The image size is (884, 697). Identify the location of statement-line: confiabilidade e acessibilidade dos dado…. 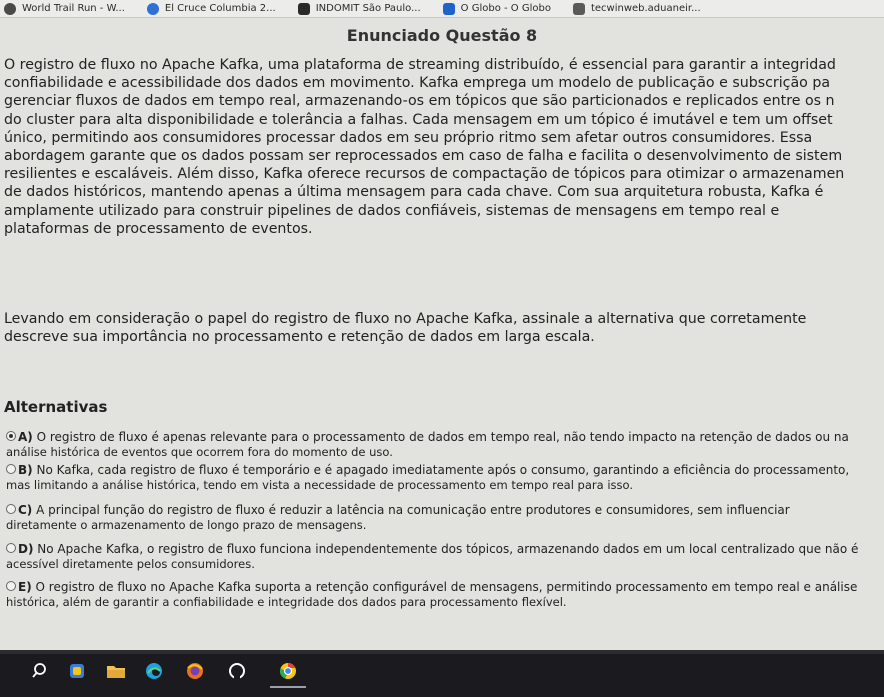
(417, 83).